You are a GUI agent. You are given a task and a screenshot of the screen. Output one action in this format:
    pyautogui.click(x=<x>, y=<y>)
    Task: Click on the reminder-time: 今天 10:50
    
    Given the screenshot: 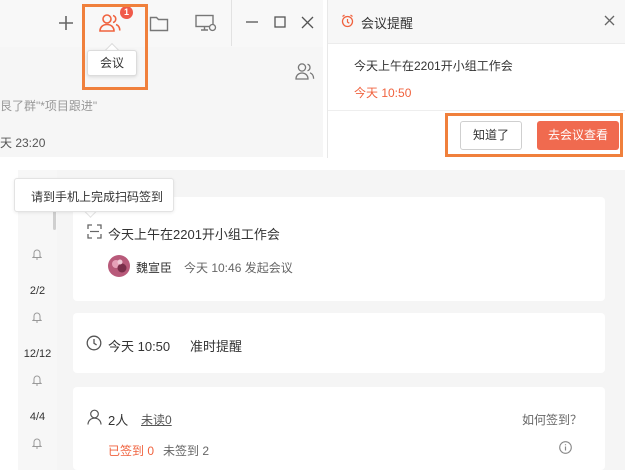 What is the action you would take?
    pyautogui.click(x=383, y=93)
    